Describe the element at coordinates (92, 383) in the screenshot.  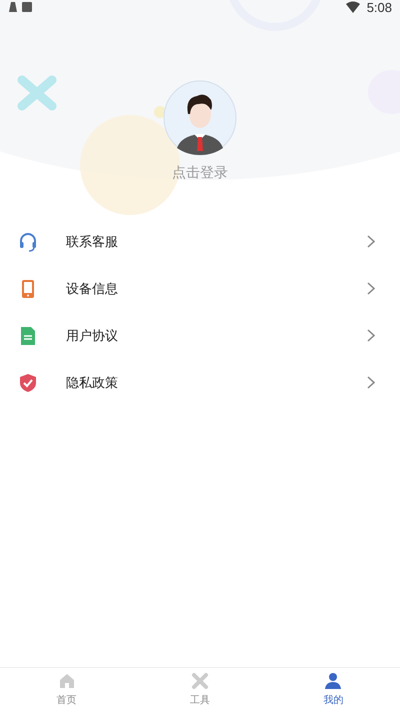
I see `menu-label: 隐私政策` at that location.